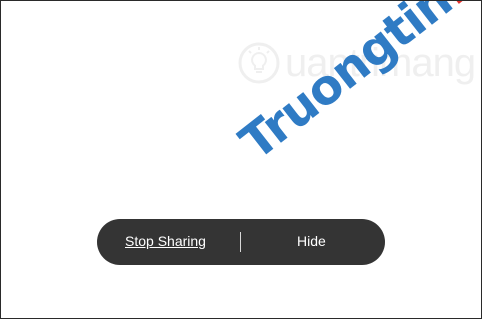 The image size is (482, 319). I want to click on hide-button: Hide, so click(311, 241).